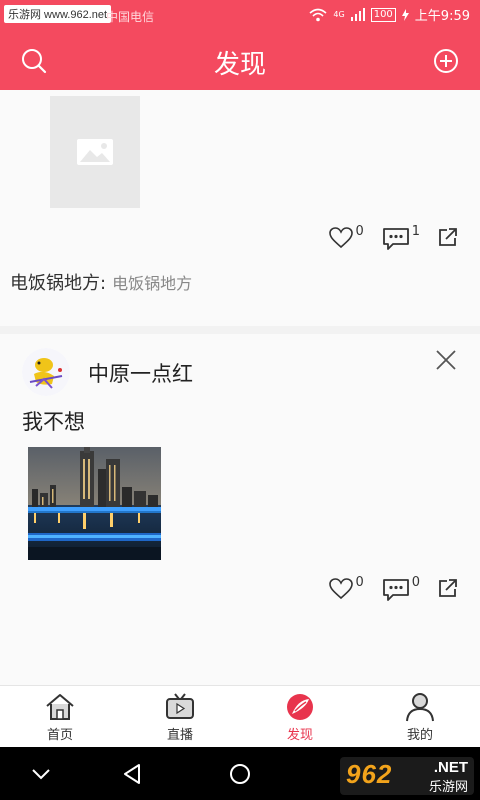 The height and width of the screenshot is (800, 480). Describe the element at coordinates (59, 735) in the screenshot. I see `tab-label: 首页` at that location.